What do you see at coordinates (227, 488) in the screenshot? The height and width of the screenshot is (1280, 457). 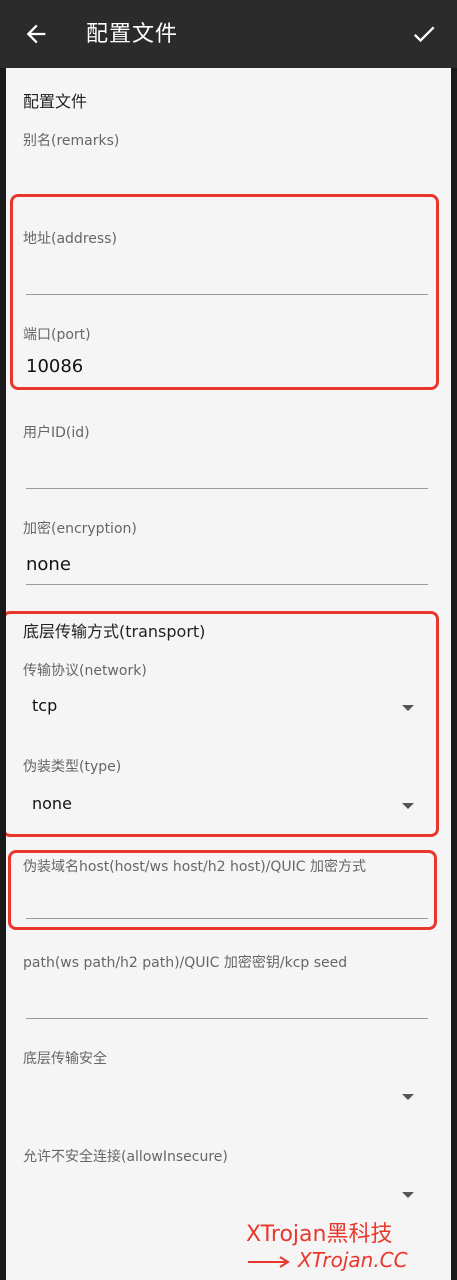 I see `id-underline` at bounding box center [227, 488].